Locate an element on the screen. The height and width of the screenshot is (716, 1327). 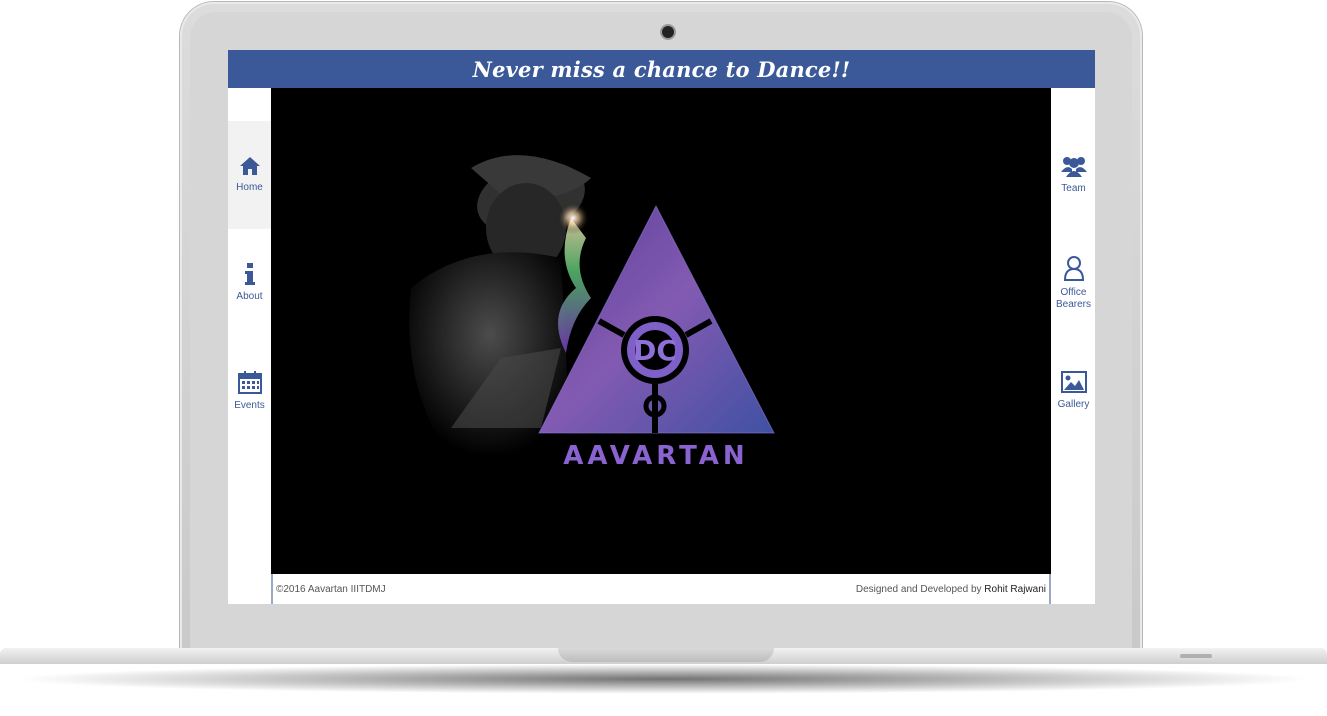
webcam-icon is located at coordinates (668, 32).